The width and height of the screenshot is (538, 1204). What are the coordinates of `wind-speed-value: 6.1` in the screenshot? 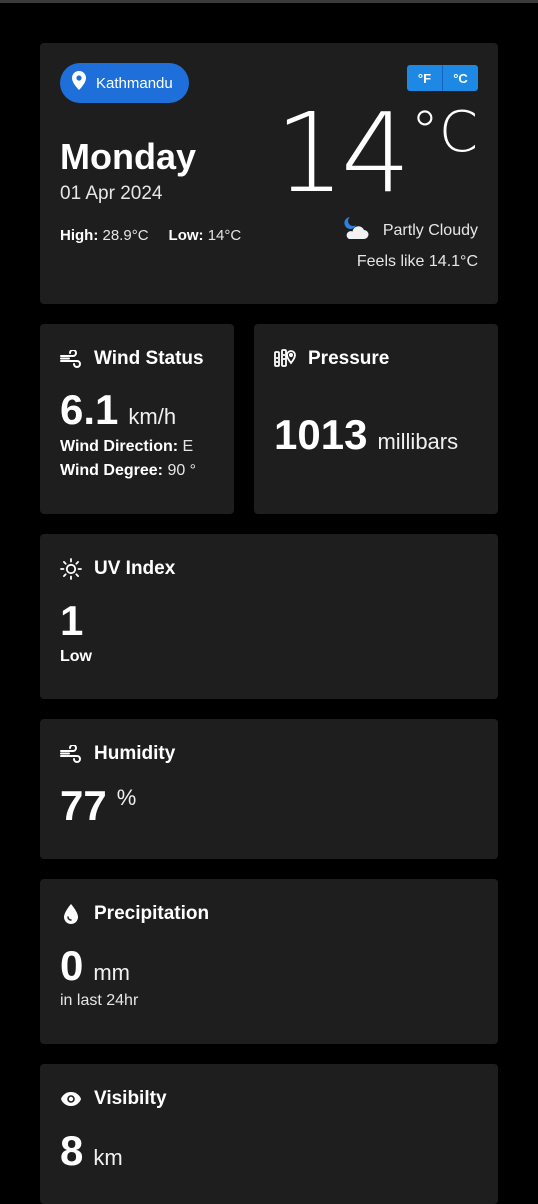 It's located at (89, 409).